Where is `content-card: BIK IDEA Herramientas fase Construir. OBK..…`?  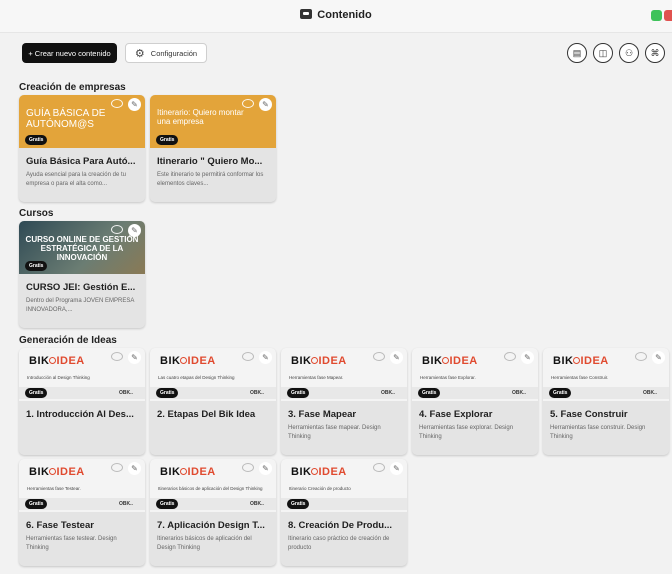
content-card: BIK IDEA Herramientas fase Construir. OBK..… is located at coordinates (606, 401).